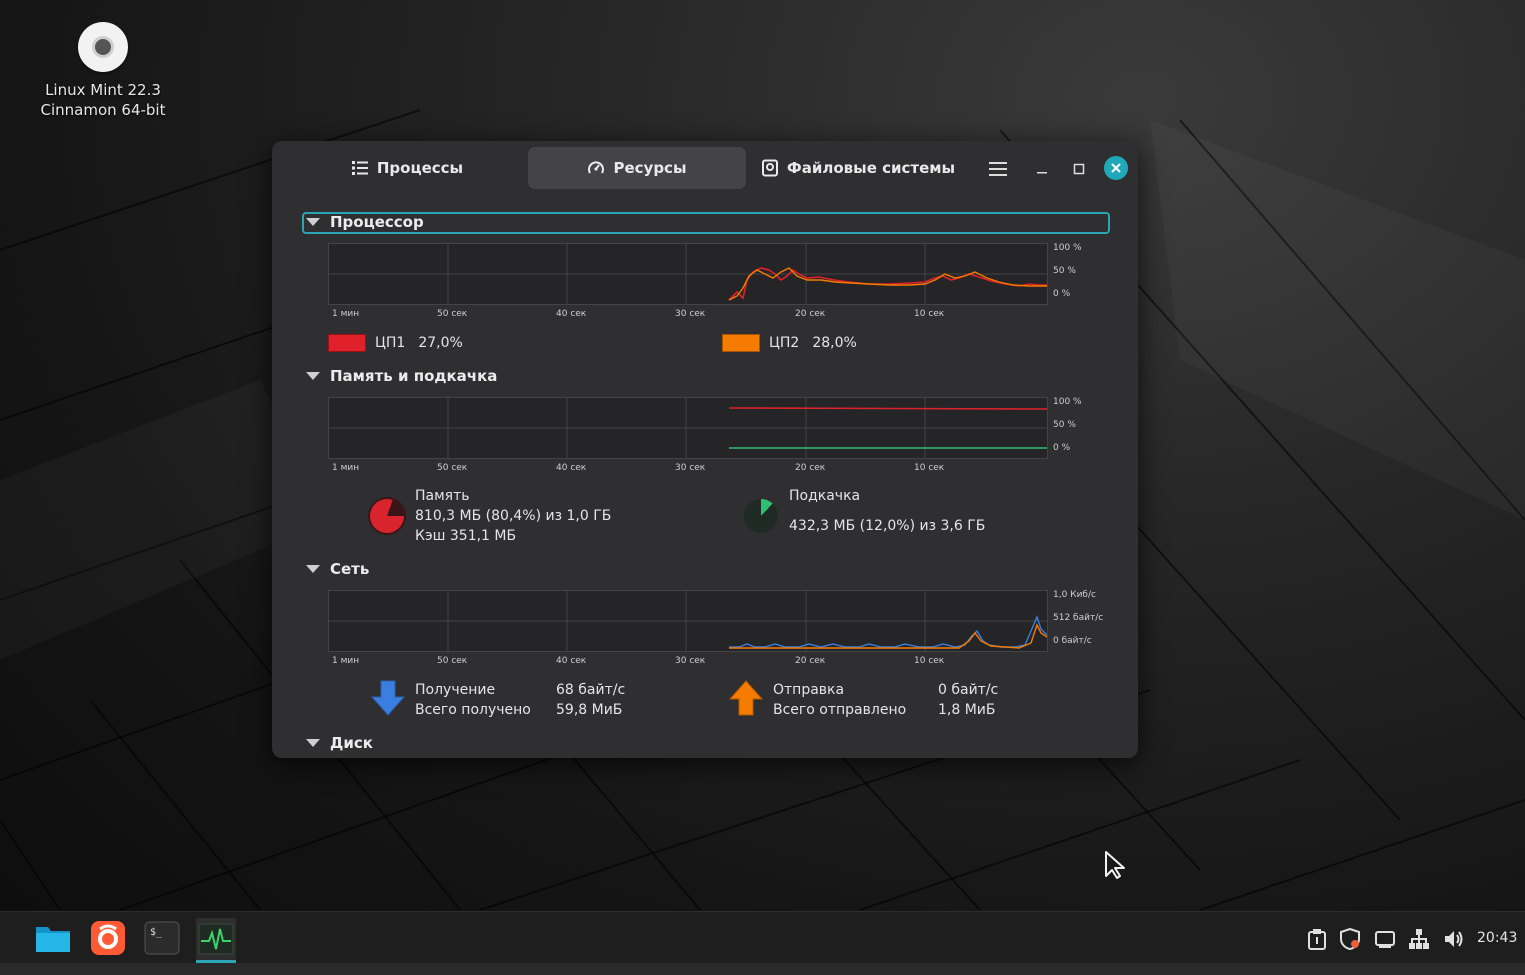  I want to click on close-button, so click(1116, 168).